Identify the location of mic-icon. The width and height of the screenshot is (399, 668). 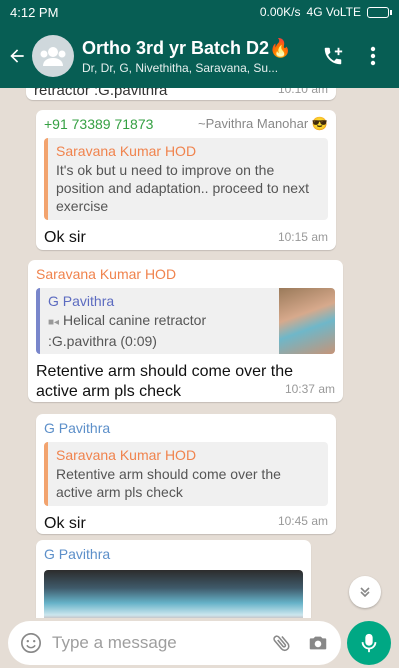
(369, 643).